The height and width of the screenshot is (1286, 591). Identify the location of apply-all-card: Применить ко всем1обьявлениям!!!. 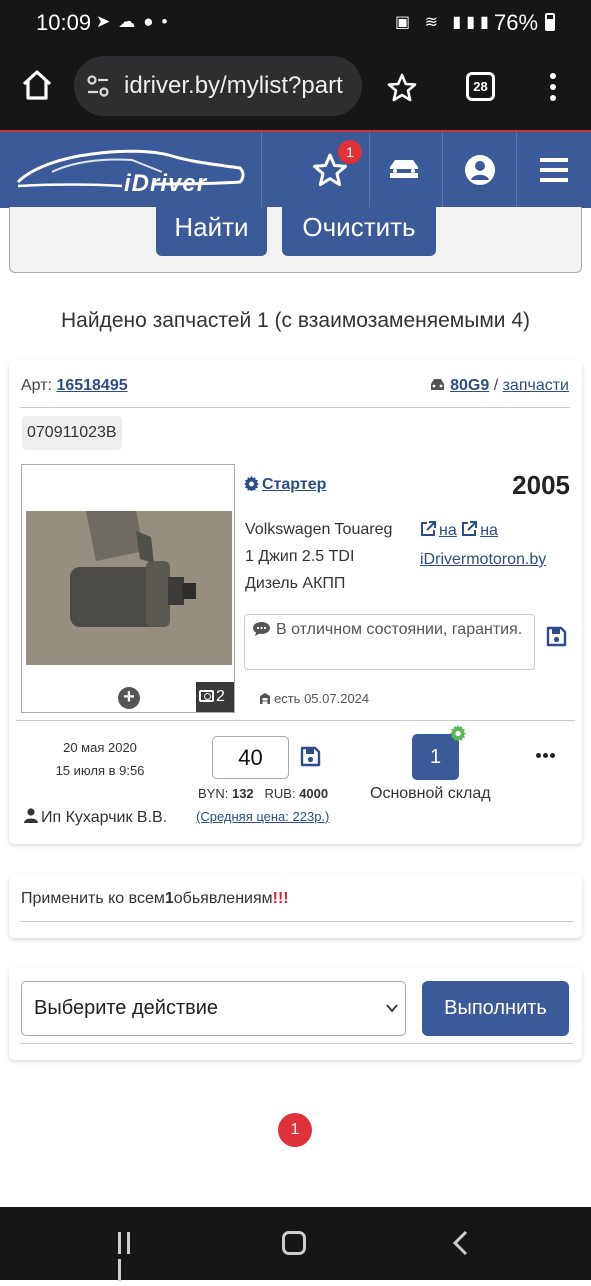
(295, 906).